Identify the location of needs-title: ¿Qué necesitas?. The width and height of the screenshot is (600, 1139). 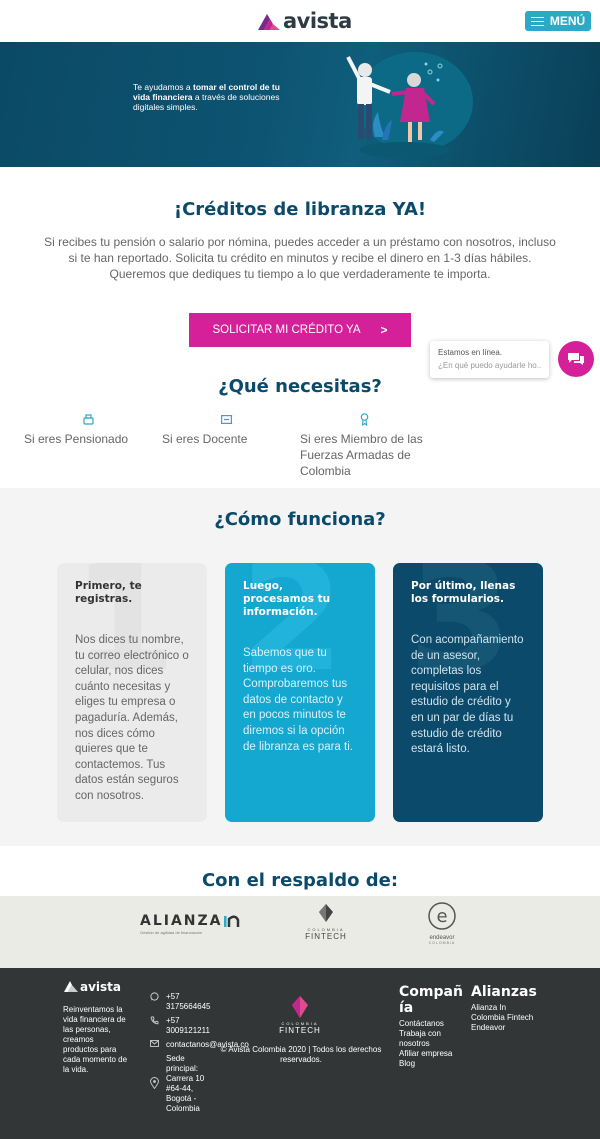
(300, 386).